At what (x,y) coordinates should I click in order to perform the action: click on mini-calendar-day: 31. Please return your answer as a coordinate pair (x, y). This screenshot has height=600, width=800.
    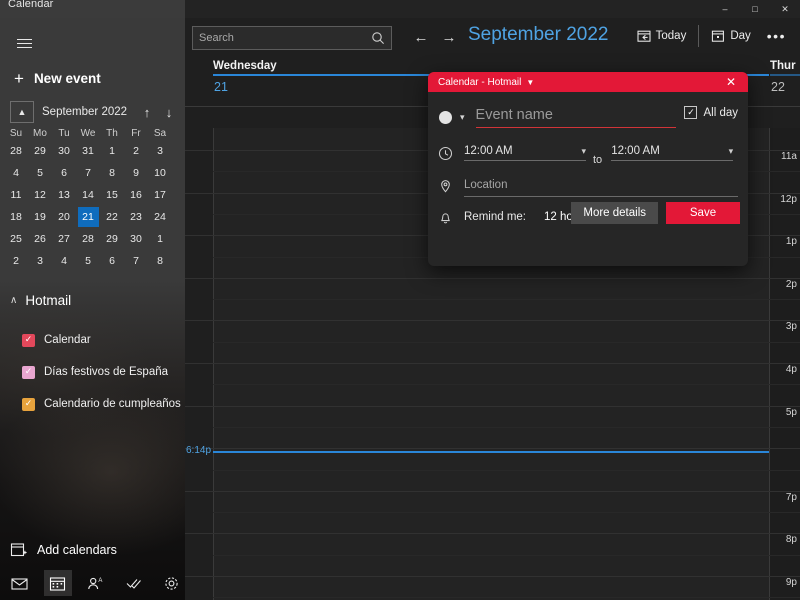
    Looking at the image, I should click on (88, 151).